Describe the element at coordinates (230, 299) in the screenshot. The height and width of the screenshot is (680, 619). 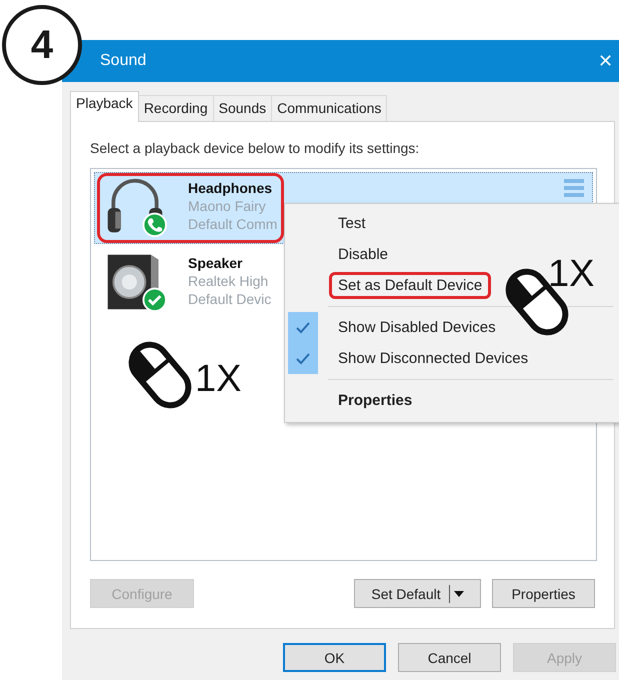
I see `device-status: Default Devic` at that location.